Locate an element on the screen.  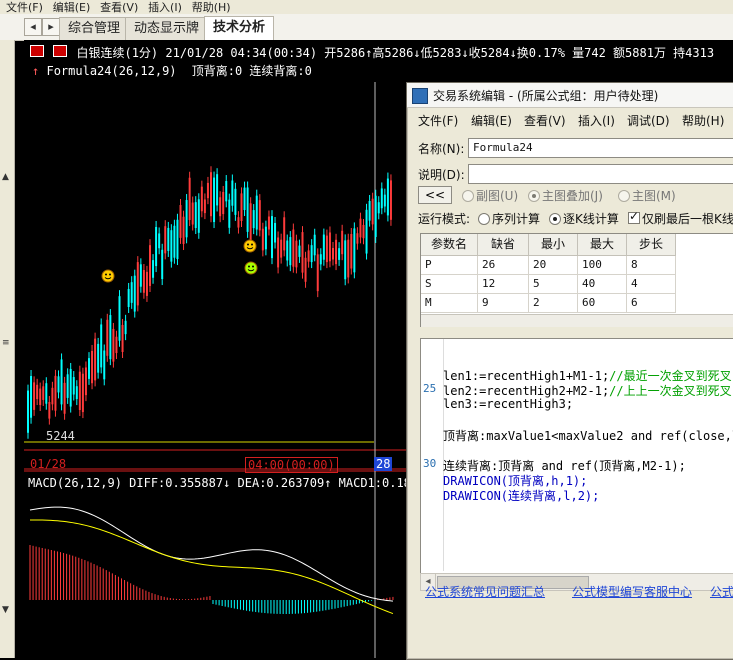
smiley-eye is located at coordinates (253, 266).